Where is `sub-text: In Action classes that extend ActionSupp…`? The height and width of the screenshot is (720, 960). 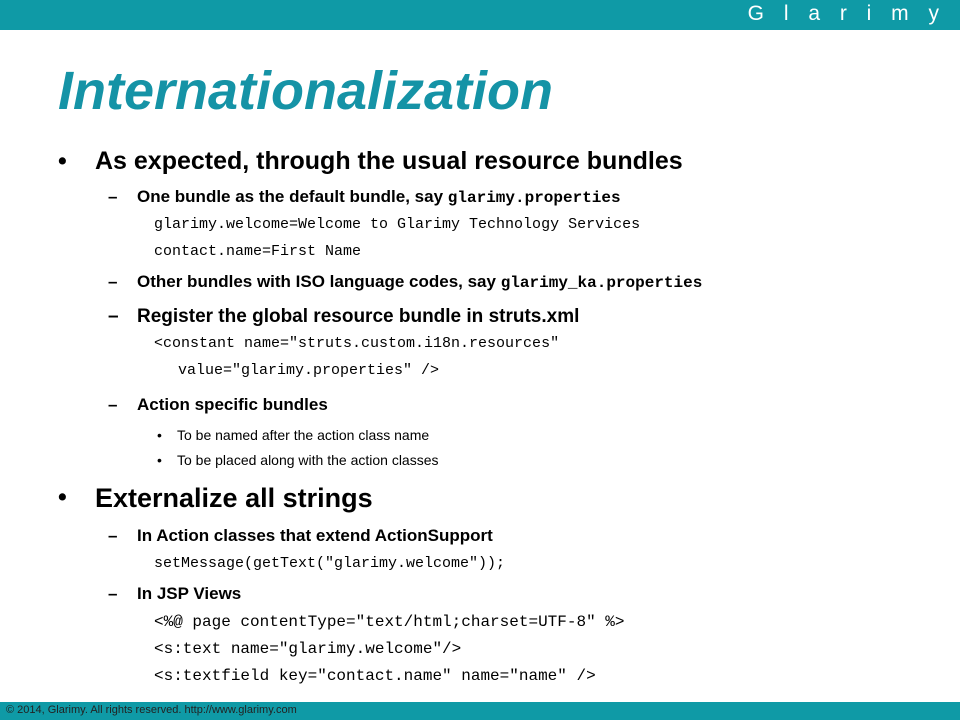 sub-text: In Action classes that extend ActionSupp… is located at coordinates (315, 535).